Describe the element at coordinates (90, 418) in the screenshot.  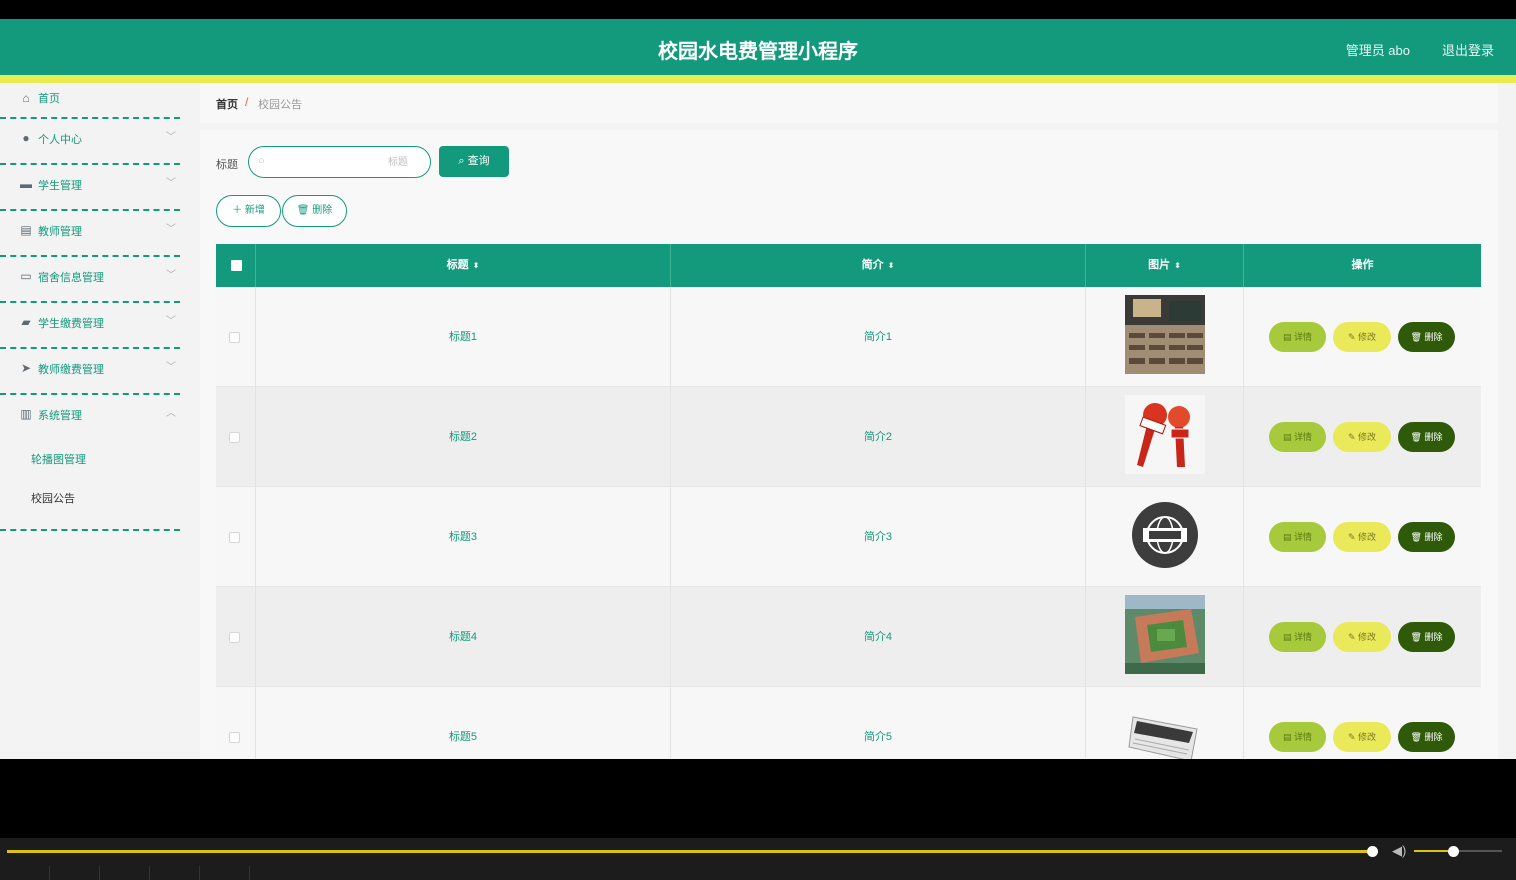
I see `sidebar-item-system: ▥ 系统管理 ︿` at that location.